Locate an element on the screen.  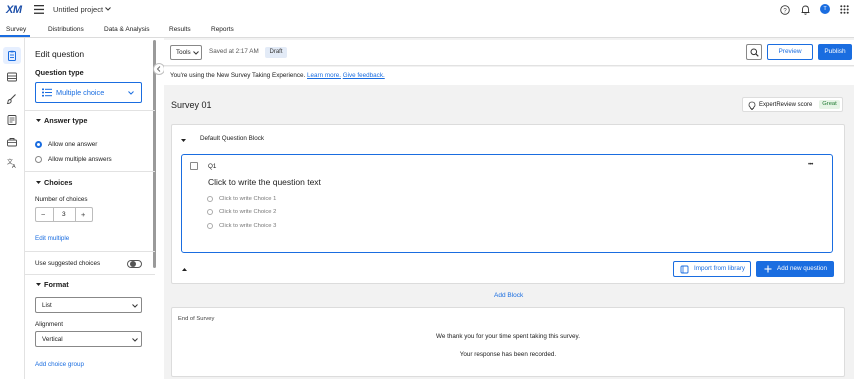
active-tab-indicator is located at coordinates (15, 36).